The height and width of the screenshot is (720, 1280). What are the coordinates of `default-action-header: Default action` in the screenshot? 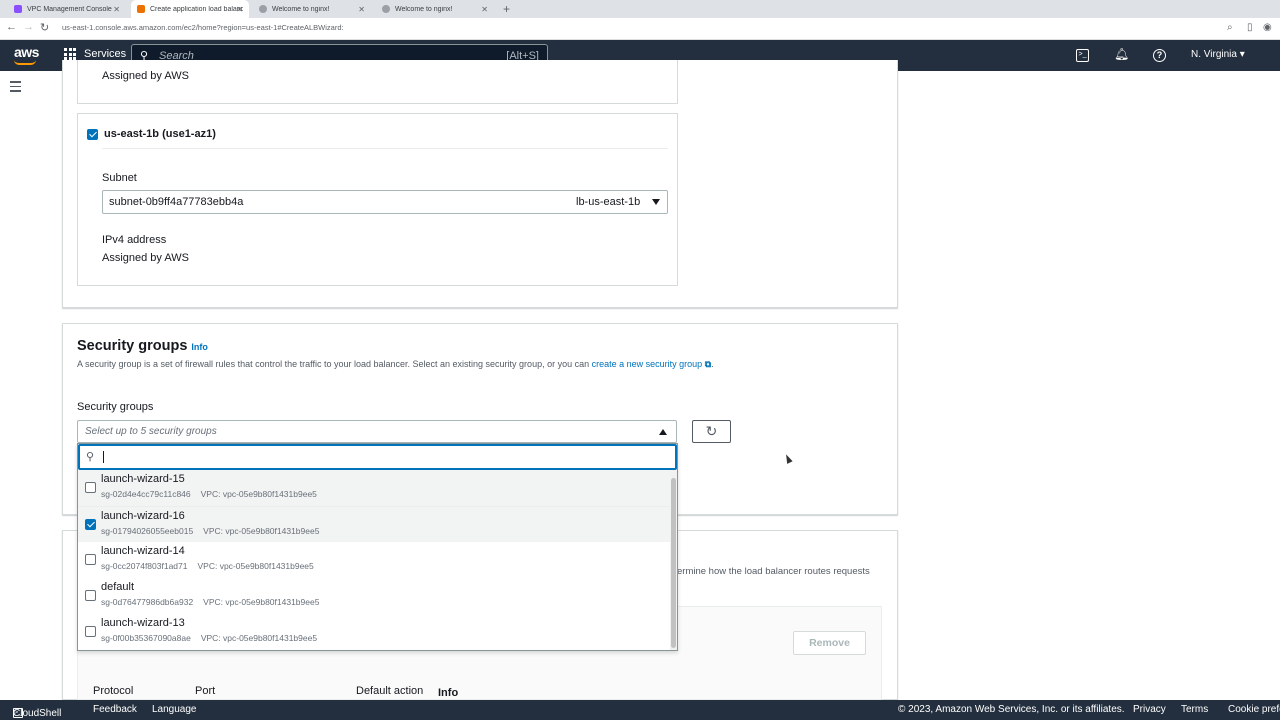 It's located at (390, 691).